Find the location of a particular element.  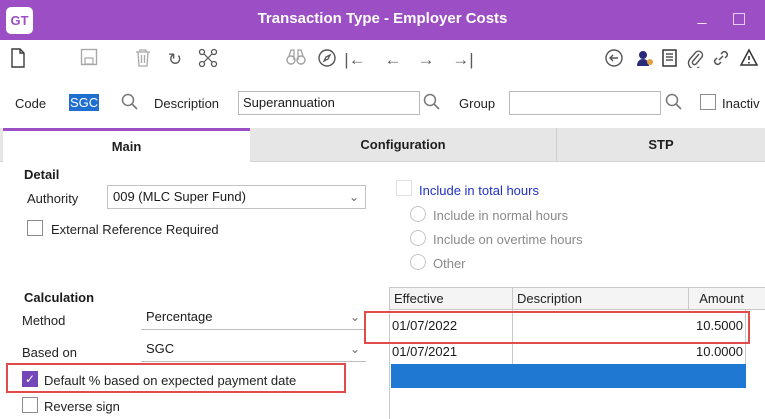

include-total-hours-label: Include in total hours is located at coordinates (479, 190).